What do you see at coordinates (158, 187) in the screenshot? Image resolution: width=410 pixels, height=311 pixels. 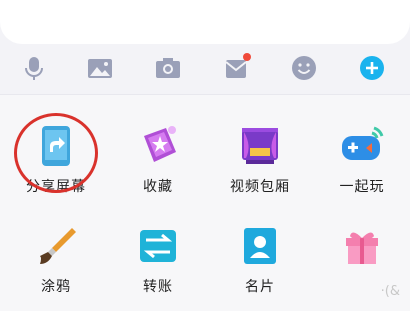 I see `favorites-label: 收藏` at bounding box center [158, 187].